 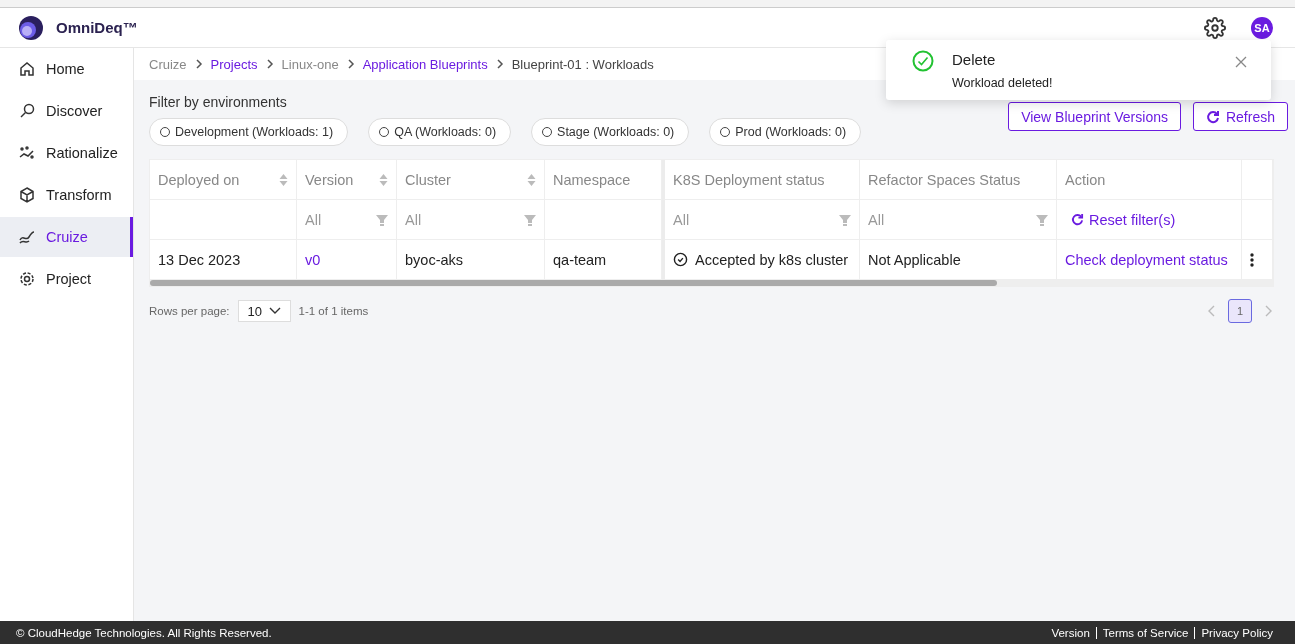 I want to click on environment-chip: Prod (Workloads: 0), so click(x=785, y=132).